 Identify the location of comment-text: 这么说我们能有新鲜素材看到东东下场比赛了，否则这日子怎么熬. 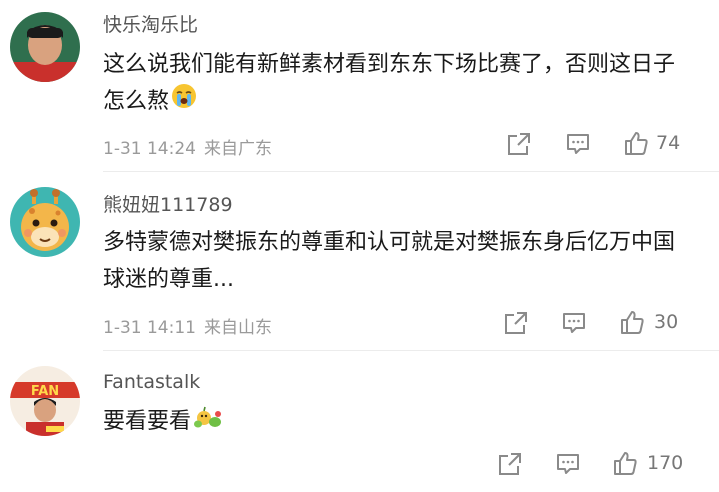
(393, 83).